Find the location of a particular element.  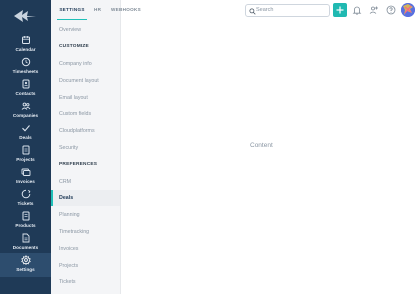

submenu-item-planning: Planning is located at coordinates (85, 215).